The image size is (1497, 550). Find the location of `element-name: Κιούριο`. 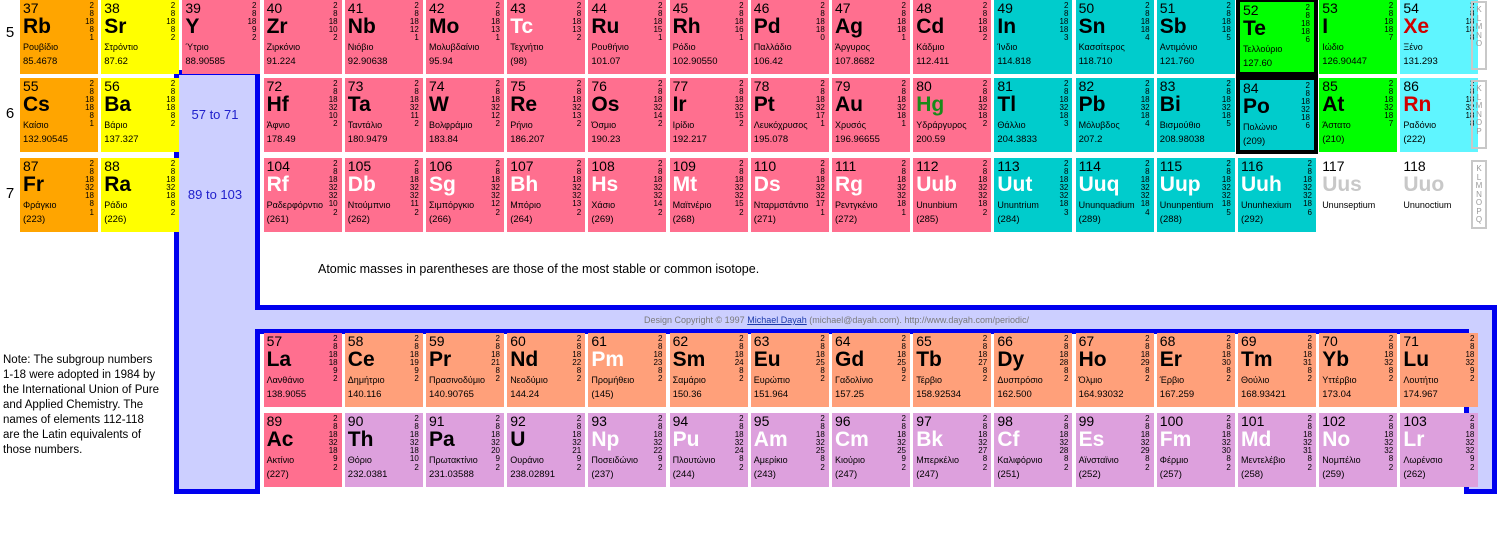

element-name: Κιούριο is located at coordinates (850, 460).